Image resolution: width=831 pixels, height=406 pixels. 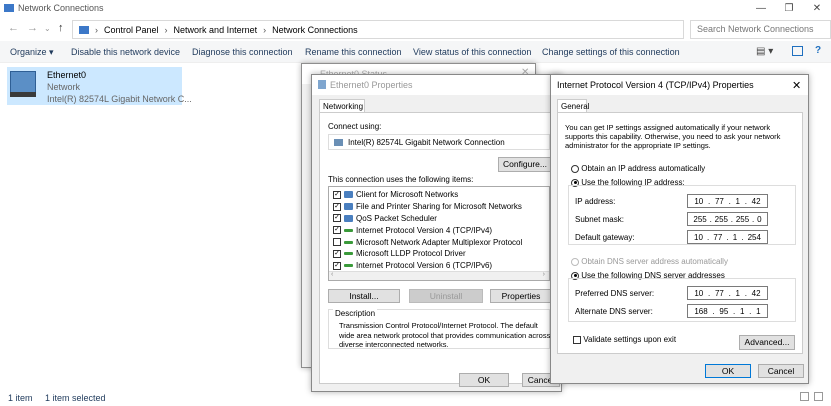 I want to click on properties-dialog-title: Ethernet0 Properties, so click(x=436, y=85).